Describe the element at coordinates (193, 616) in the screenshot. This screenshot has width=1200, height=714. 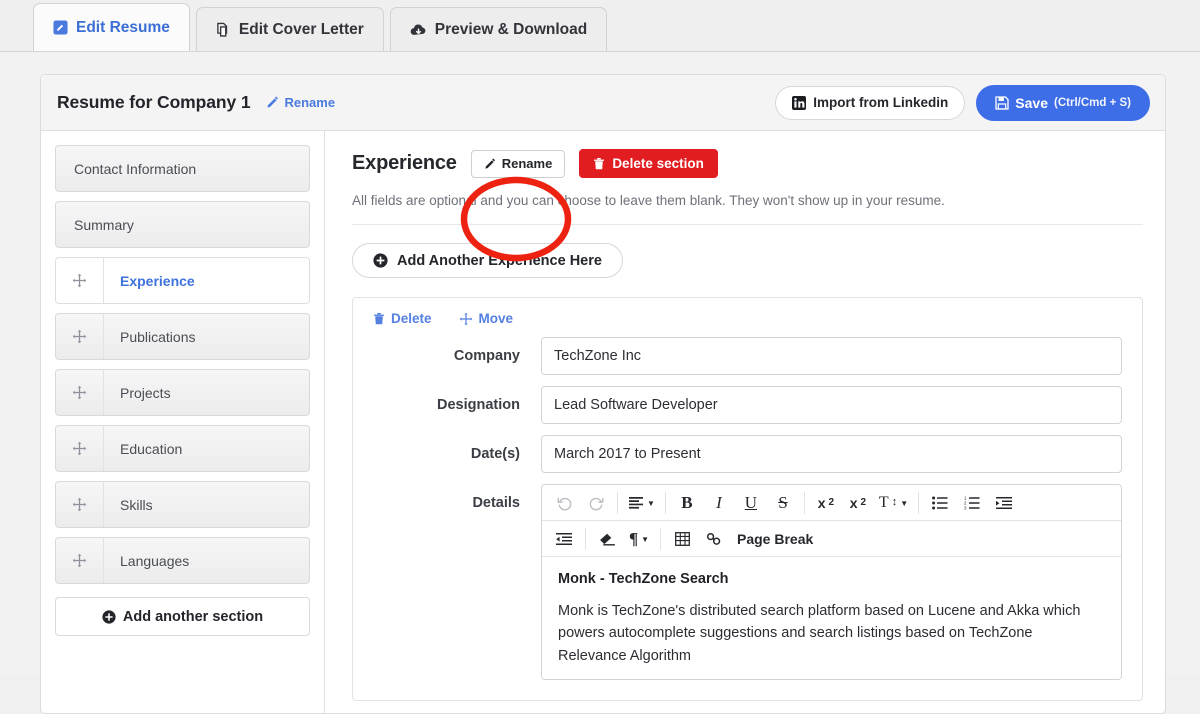
I see `add-another-section-label: Add another section` at that location.